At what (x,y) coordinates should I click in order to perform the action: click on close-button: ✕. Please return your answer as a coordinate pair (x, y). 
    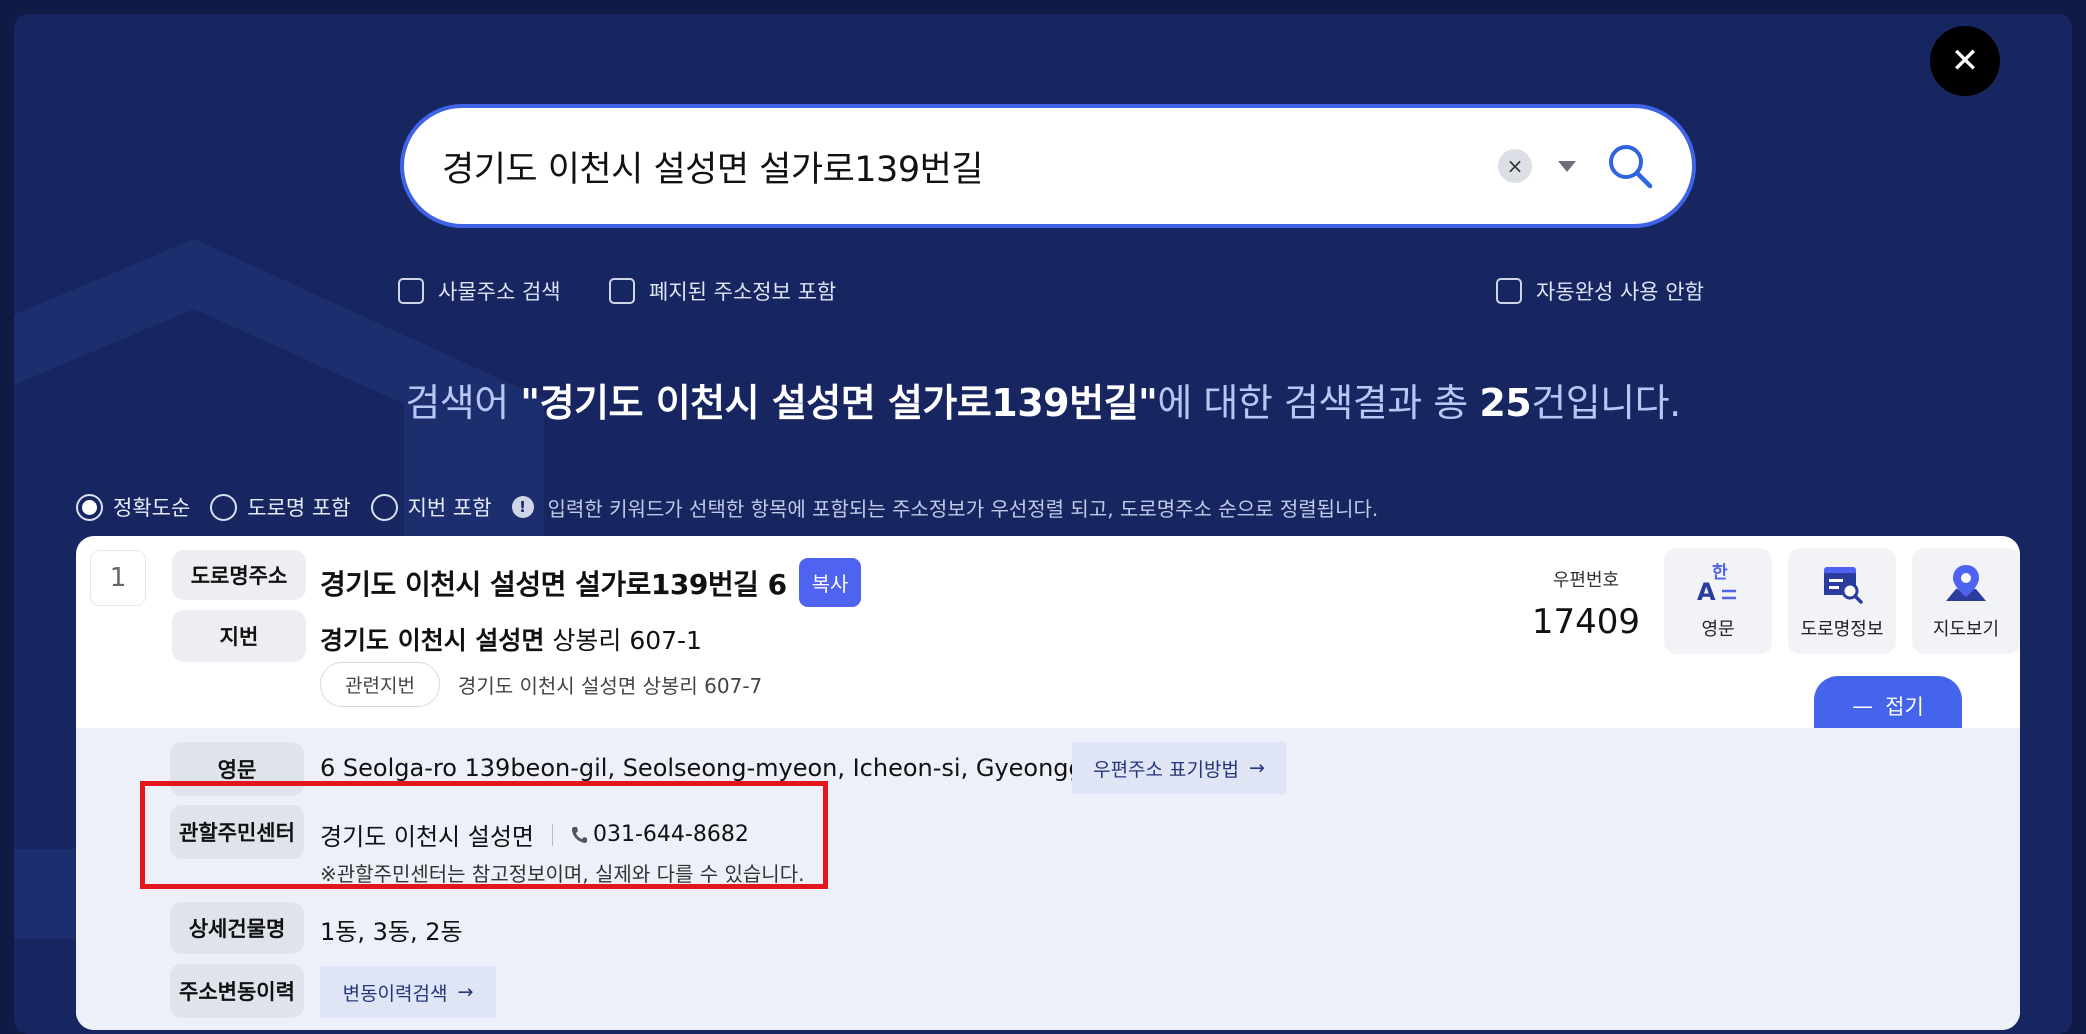
    Looking at the image, I should click on (1965, 61).